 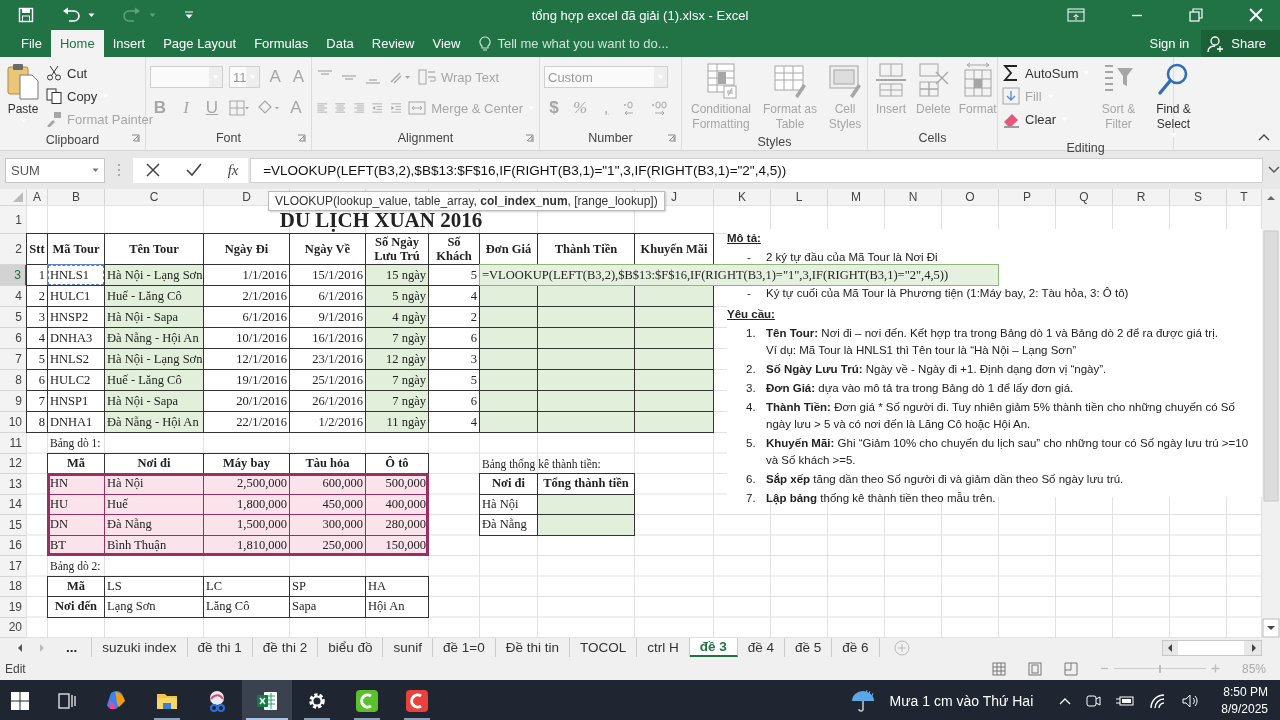 I want to click on drag-handle-icon, so click(x=118, y=170).